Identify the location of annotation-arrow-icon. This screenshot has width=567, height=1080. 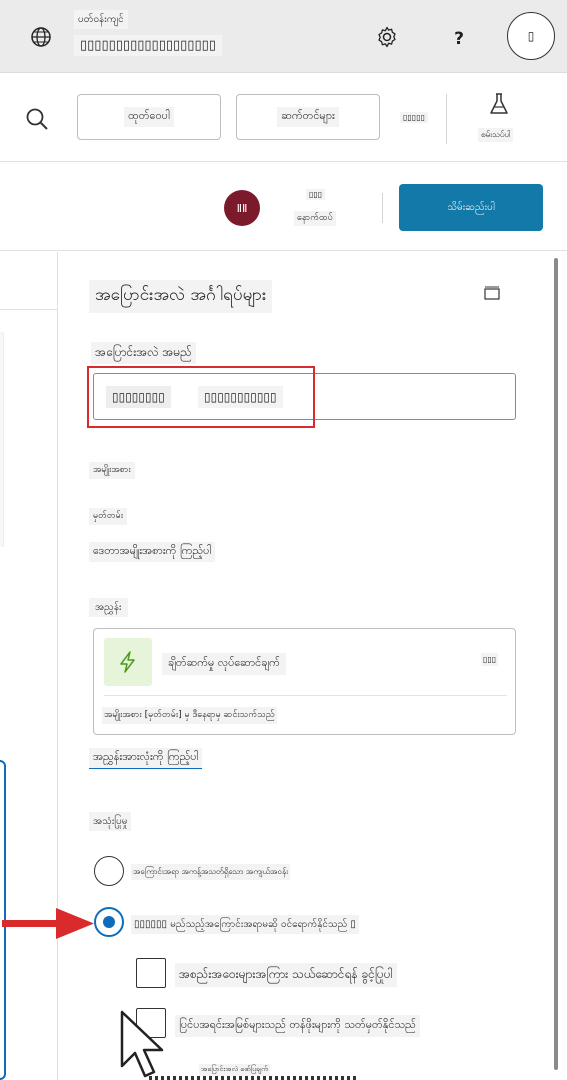
(48, 923).